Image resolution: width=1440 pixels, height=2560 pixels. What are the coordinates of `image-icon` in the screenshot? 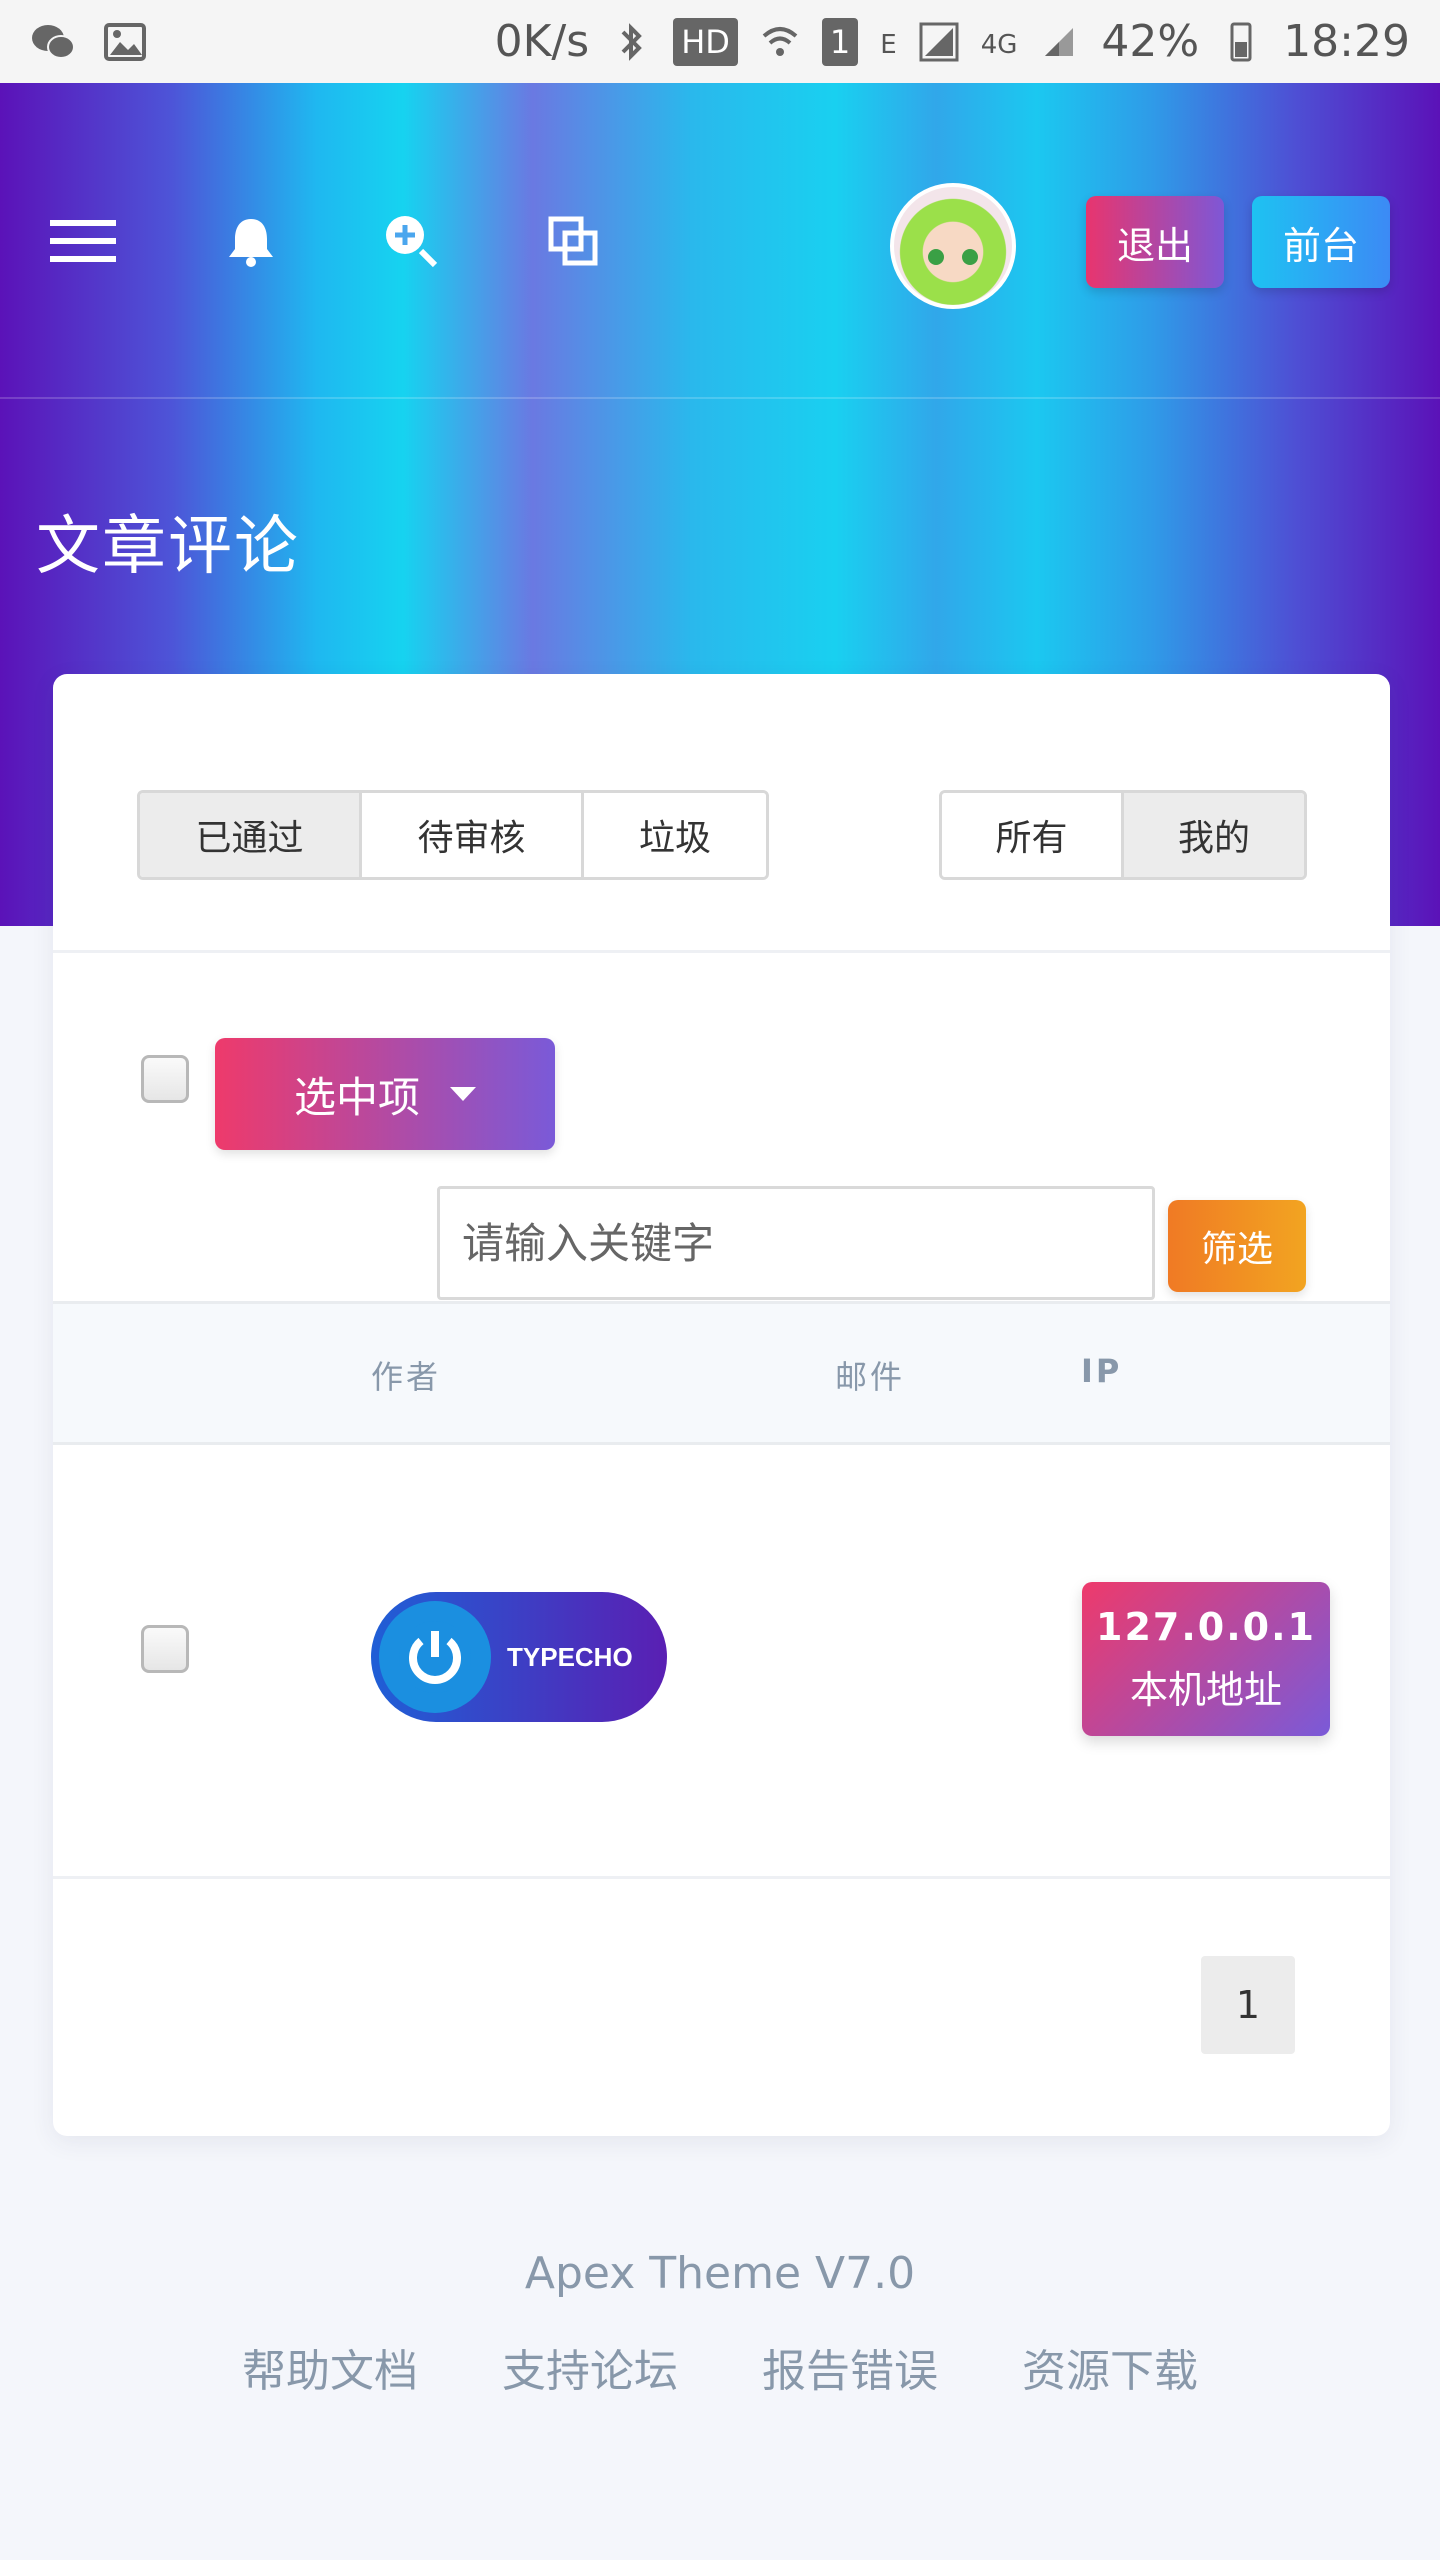 It's located at (125, 41).